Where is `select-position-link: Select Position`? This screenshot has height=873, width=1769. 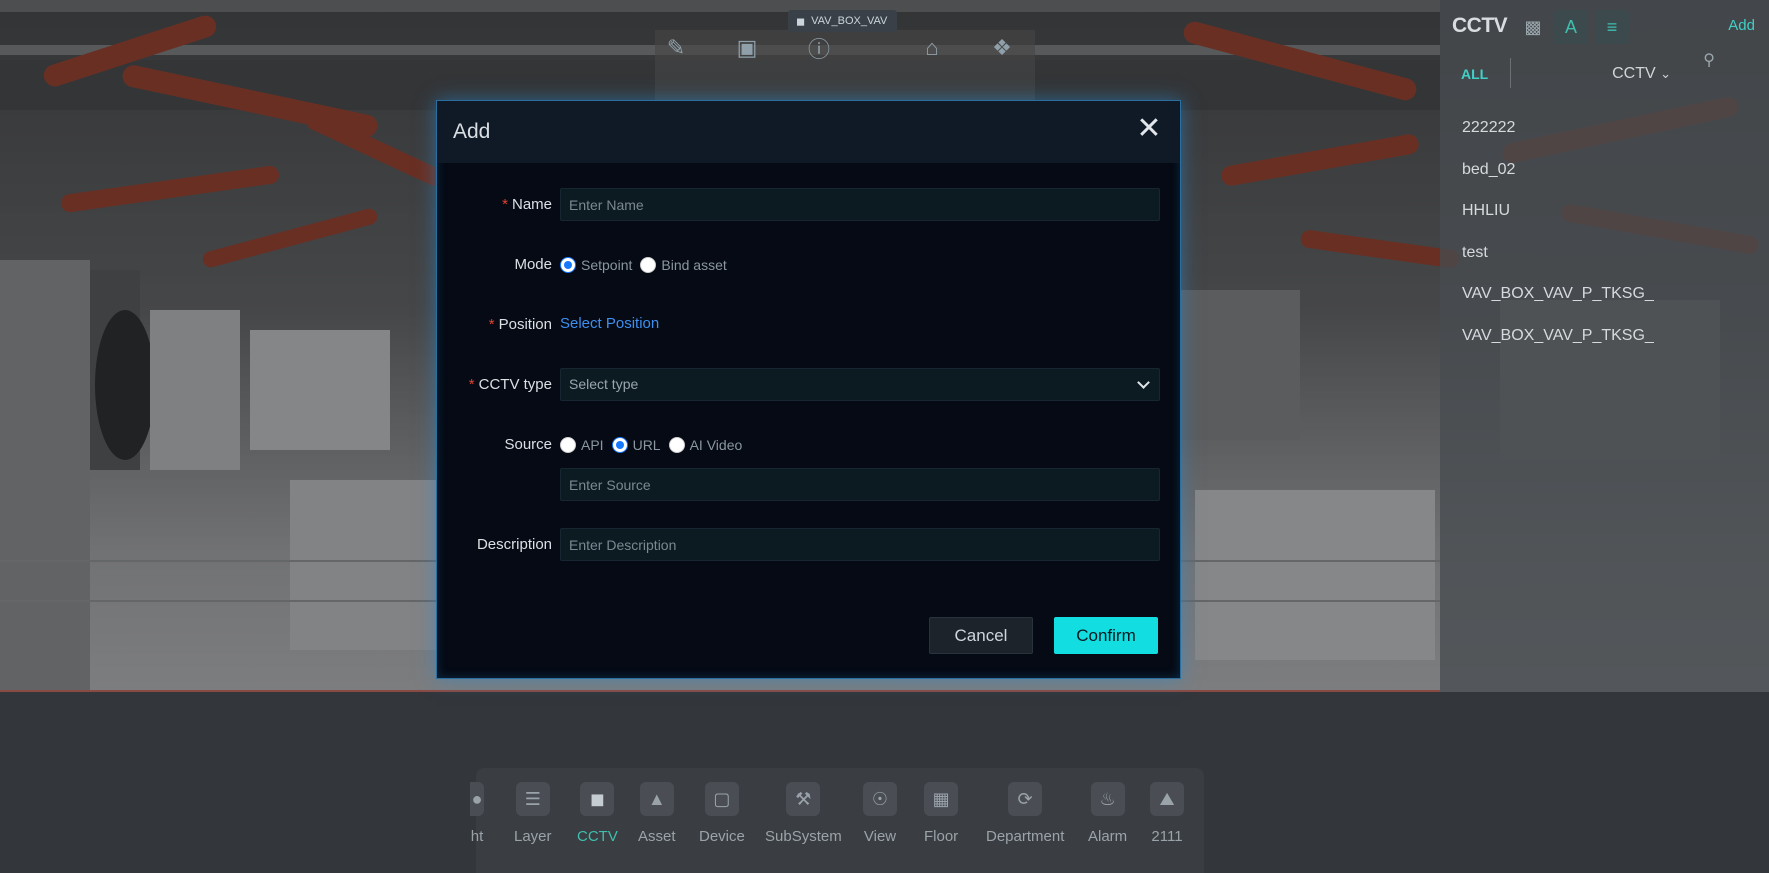
select-position-link: Select Position is located at coordinates (609, 323).